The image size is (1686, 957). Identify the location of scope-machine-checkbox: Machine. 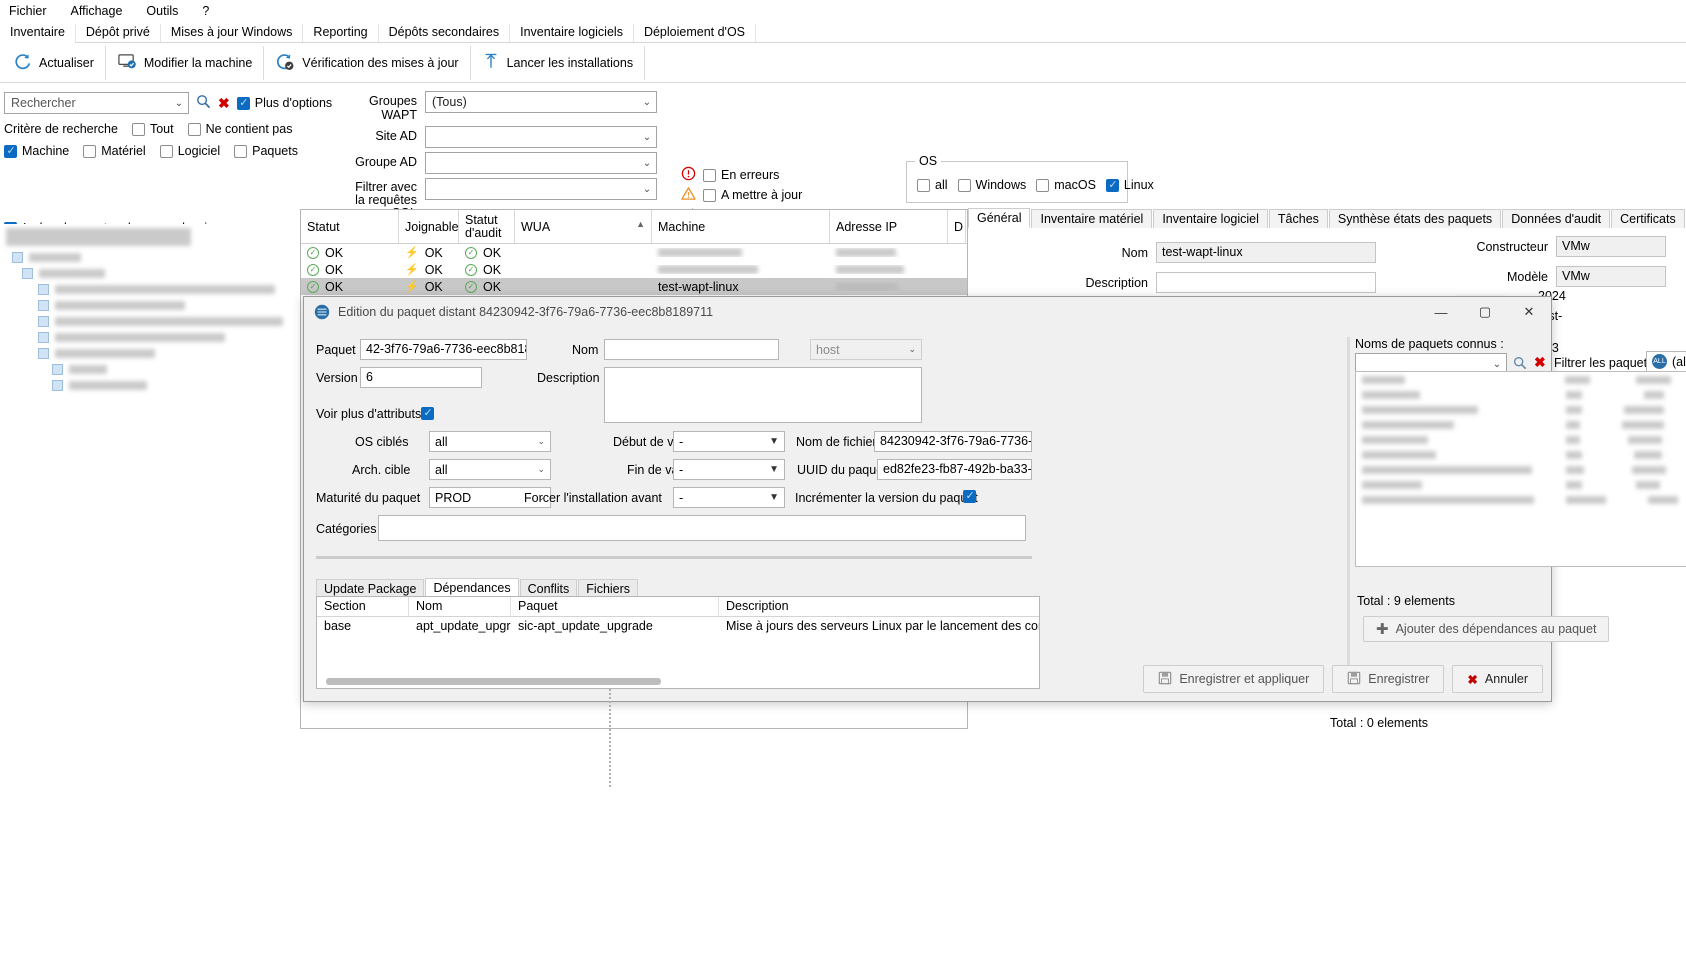
(36, 151).